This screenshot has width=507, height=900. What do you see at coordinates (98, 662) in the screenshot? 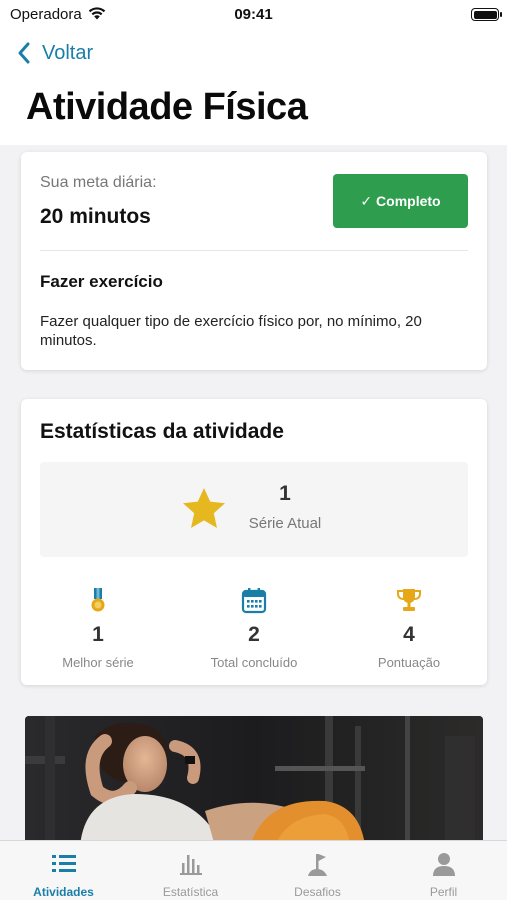
I see `best-streak-label: Melhor série` at bounding box center [98, 662].